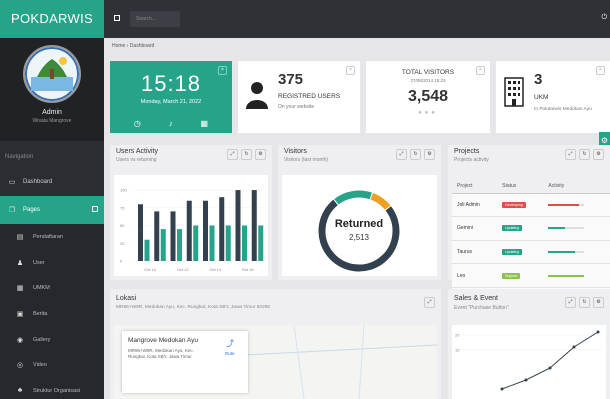 This screenshot has height=399, width=610. I want to click on clock-icon: ◷, so click(137, 123).